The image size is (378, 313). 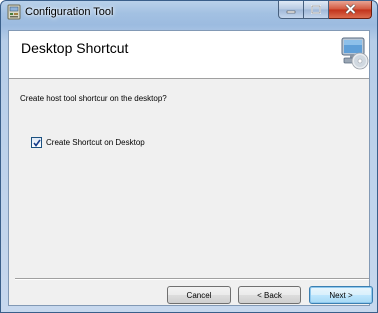 I want to click on checkmark-icon, so click(x=36, y=143).